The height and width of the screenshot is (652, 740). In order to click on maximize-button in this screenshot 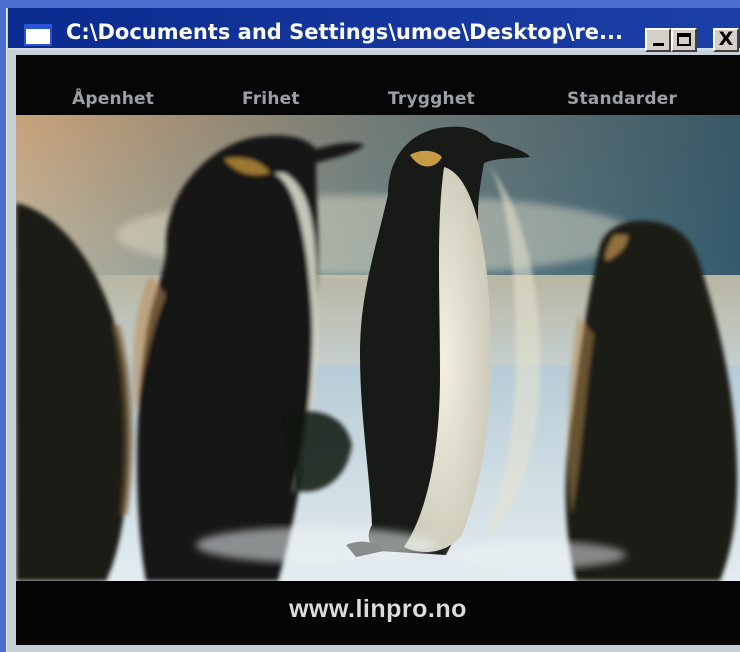, I will do `click(684, 40)`.